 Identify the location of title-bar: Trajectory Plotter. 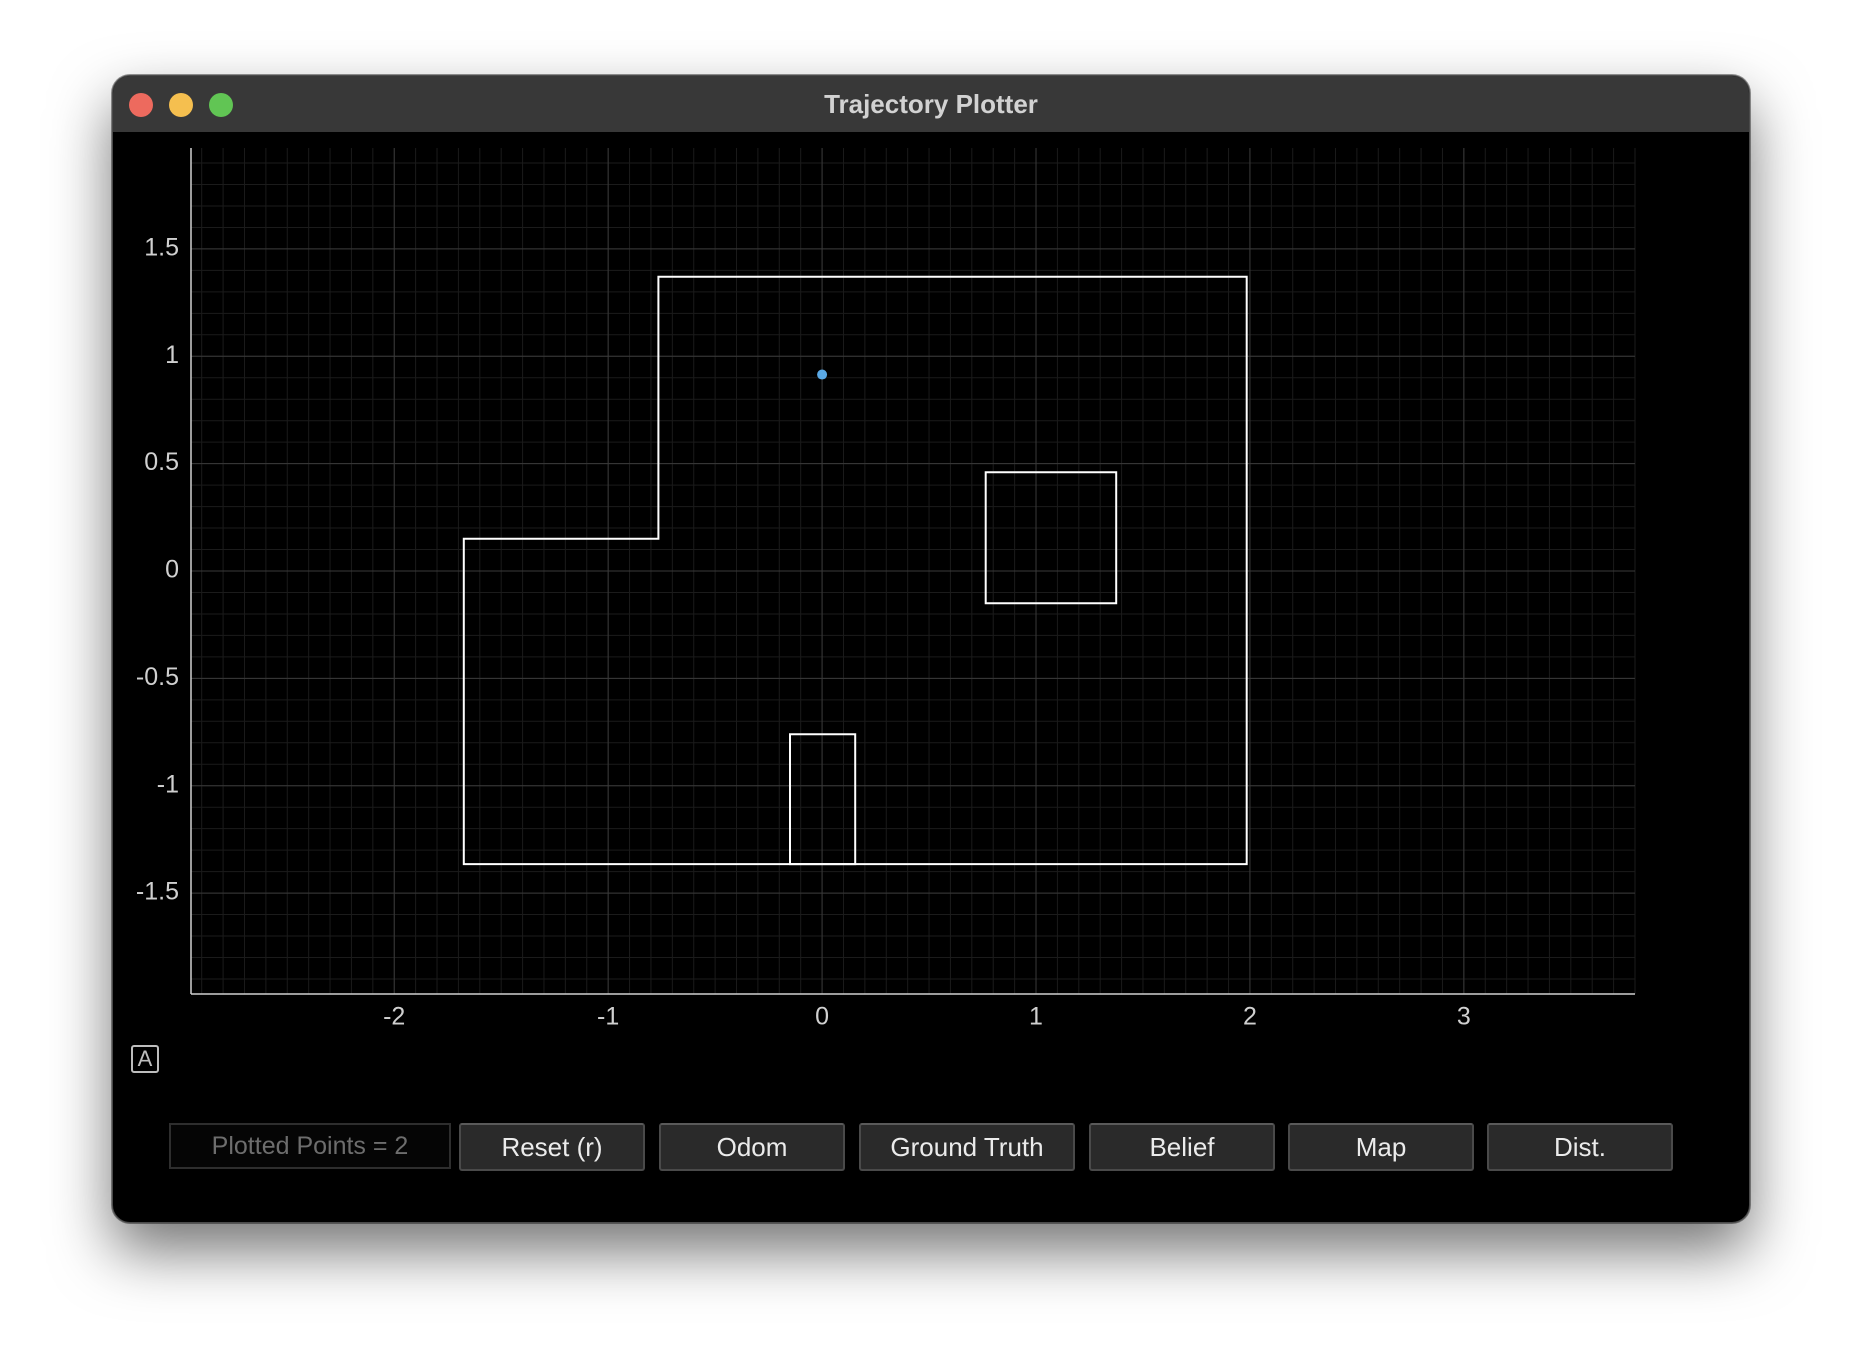
(931, 104).